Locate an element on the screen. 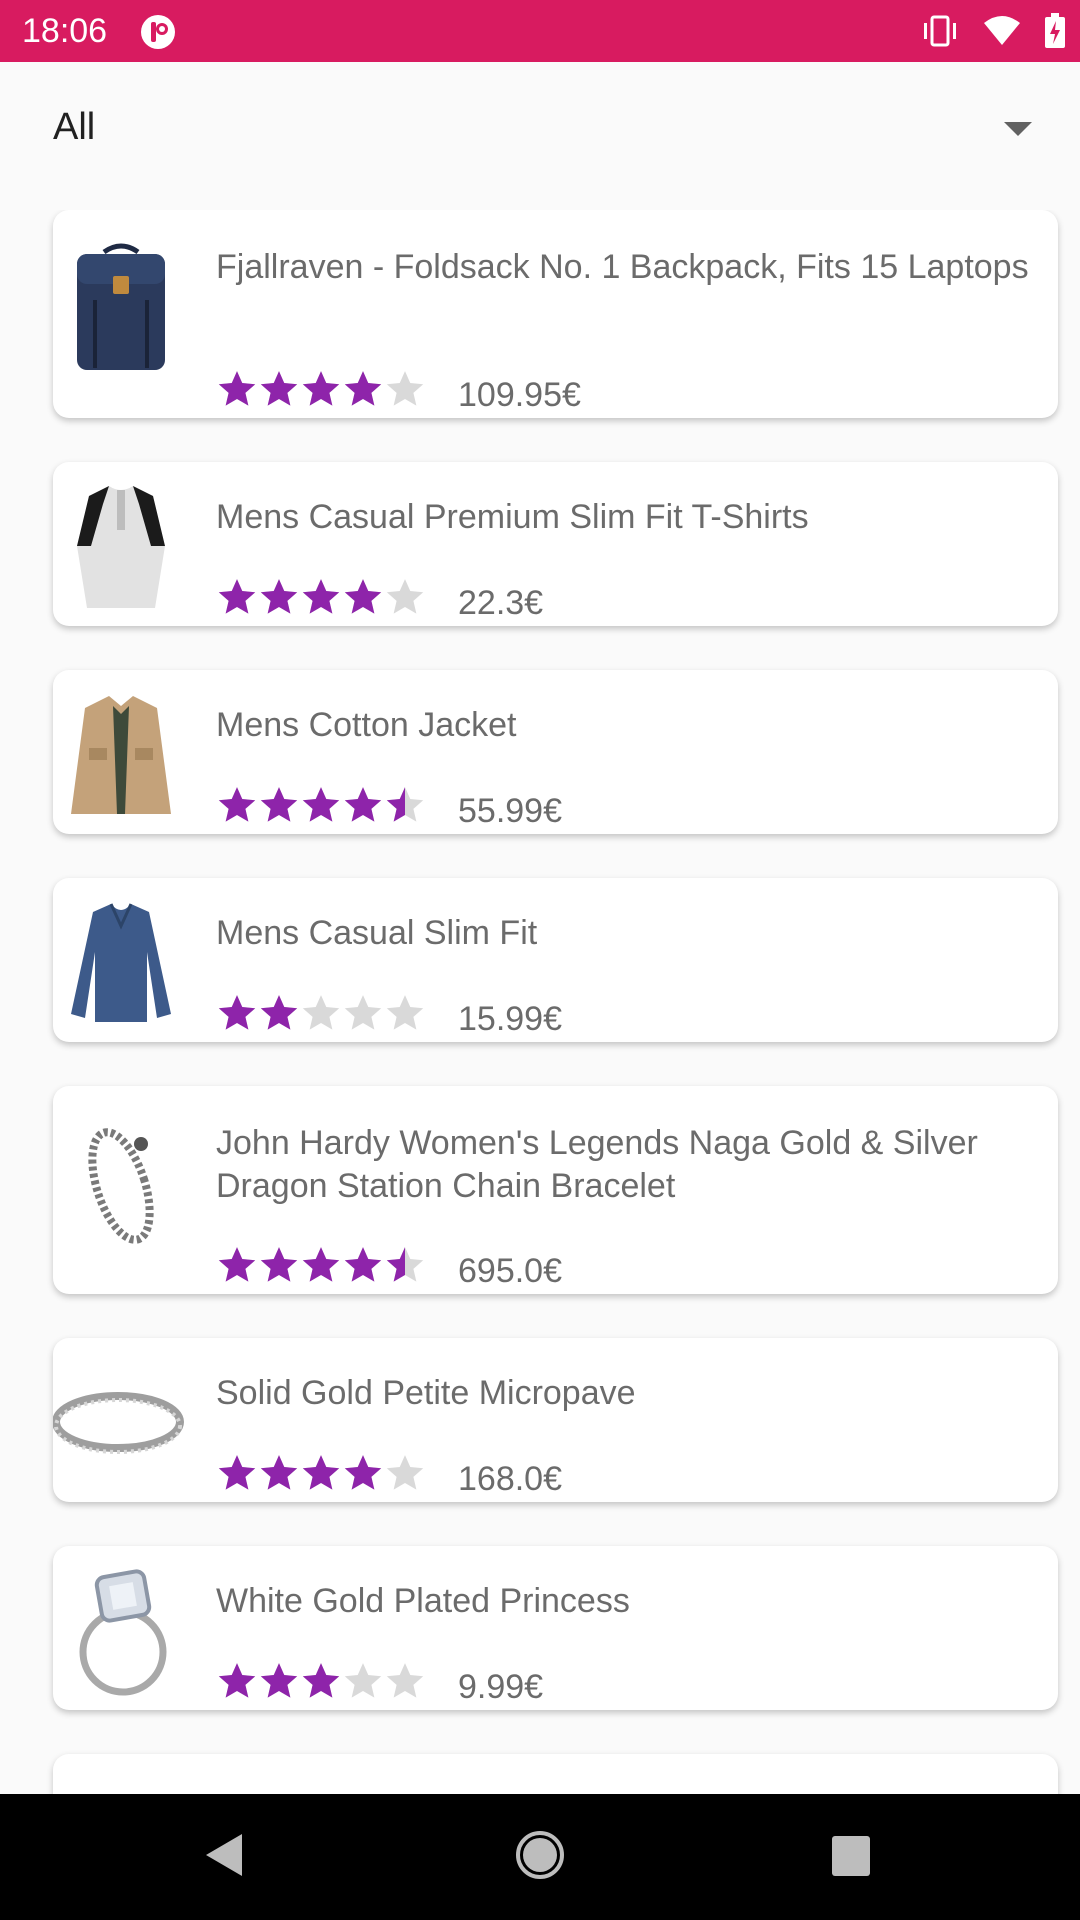 The width and height of the screenshot is (1080, 1920). product-price: 55.99€ is located at coordinates (510, 811).